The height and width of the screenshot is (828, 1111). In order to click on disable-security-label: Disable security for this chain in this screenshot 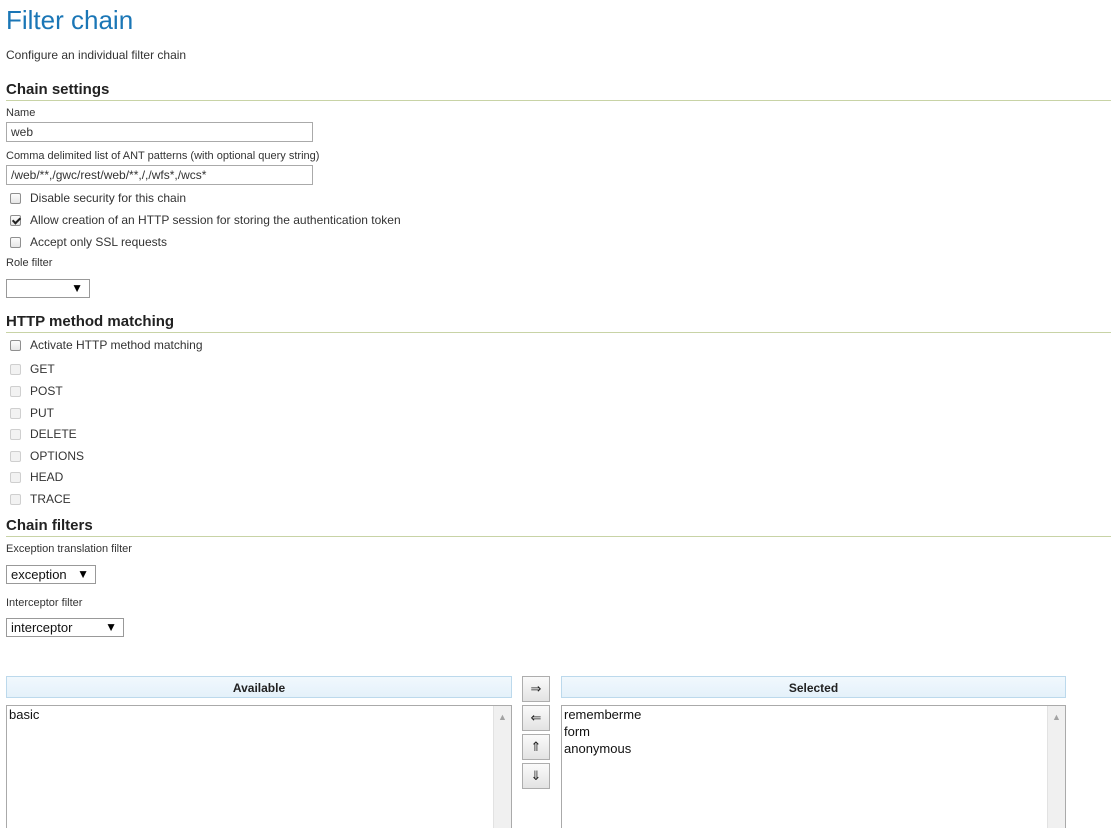, I will do `click(108, 198)`.